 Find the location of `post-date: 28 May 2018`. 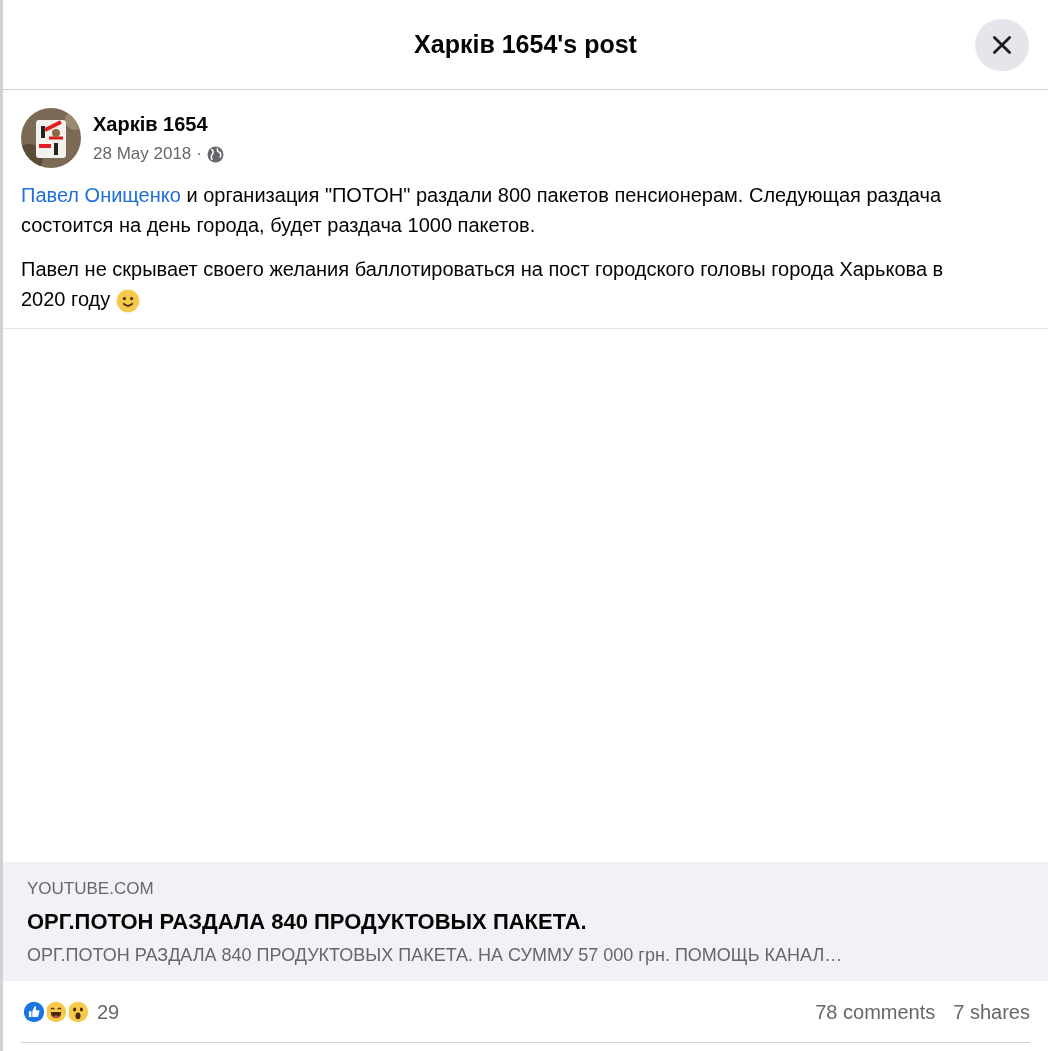

post-date: 28 May 2018 is located at coordinates (142, 154).